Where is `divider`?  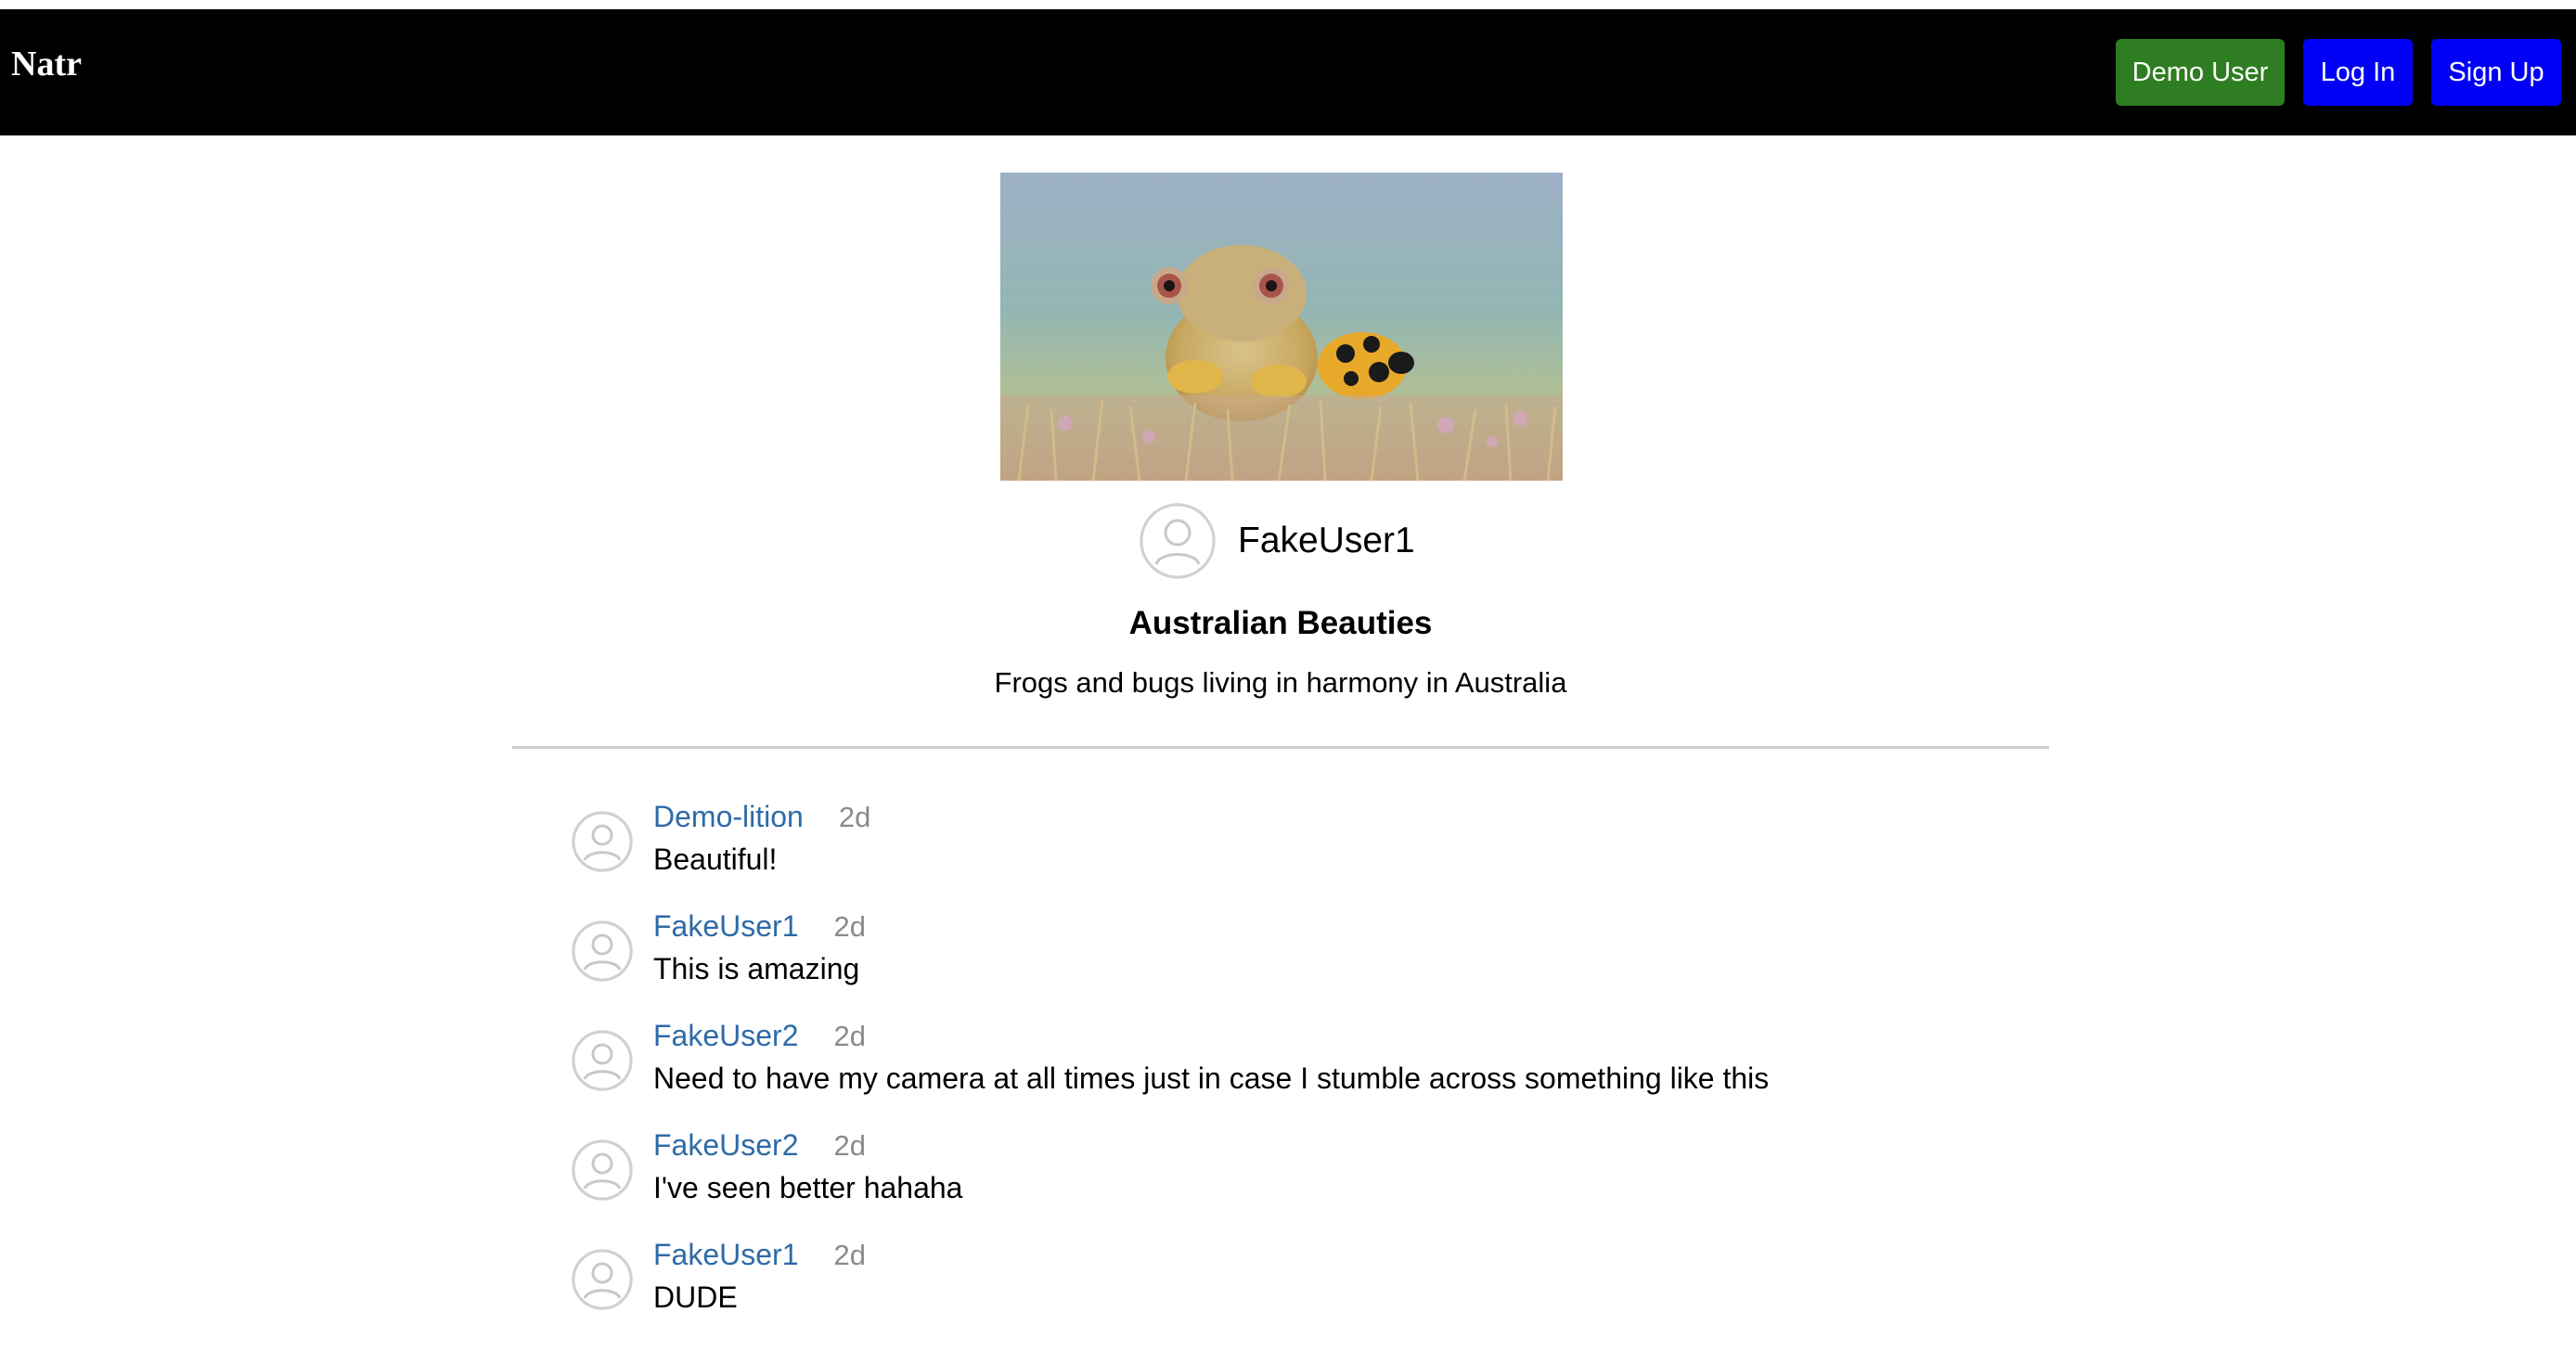
divider is located at coordinates (1280, 747).